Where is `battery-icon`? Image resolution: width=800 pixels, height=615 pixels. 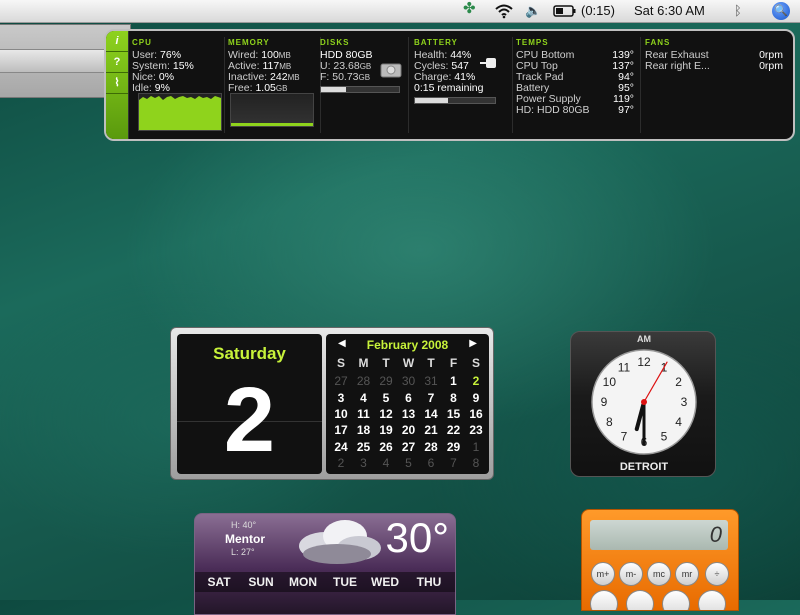 battery-icon is located at coordinates (565, 13).